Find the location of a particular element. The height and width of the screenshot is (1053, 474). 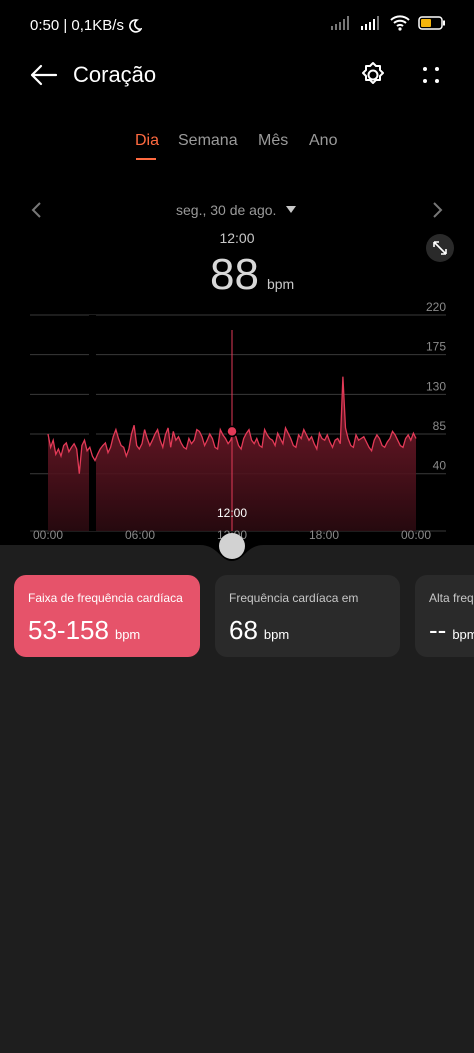

card-value: -- is located at coordinates (438, 630).